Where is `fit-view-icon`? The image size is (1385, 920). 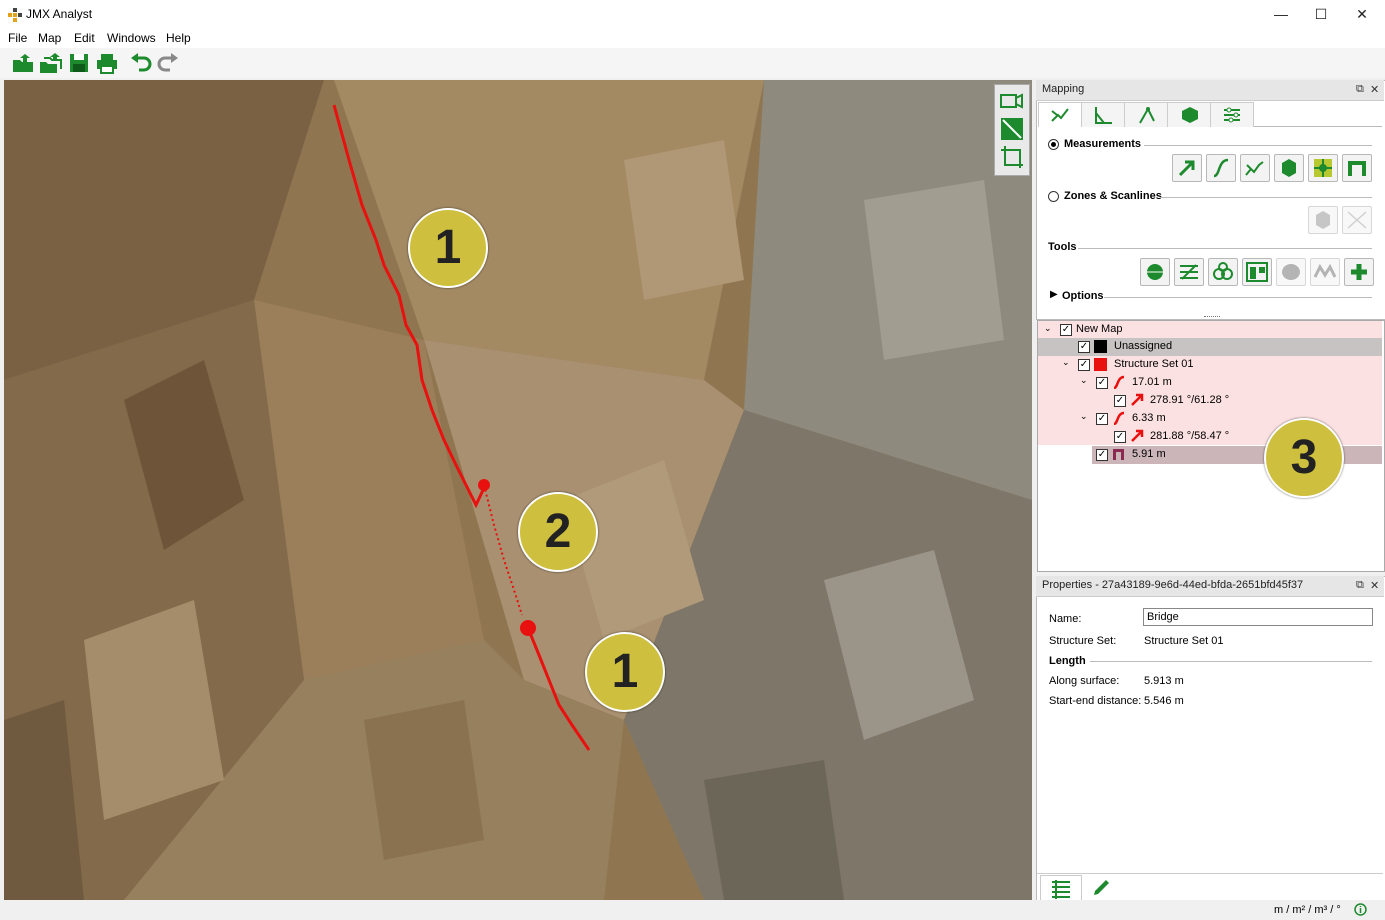 fit-view-icon is located at coordinates (1012, 129).